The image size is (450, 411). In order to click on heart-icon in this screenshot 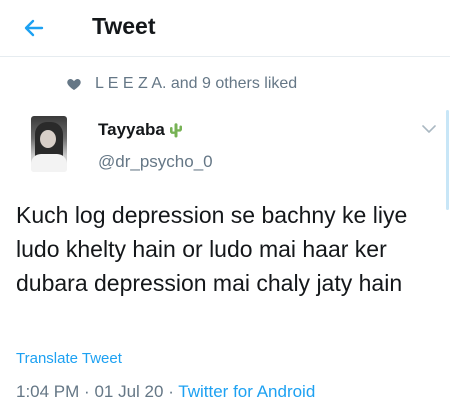, I will do `click(74, 84)`.